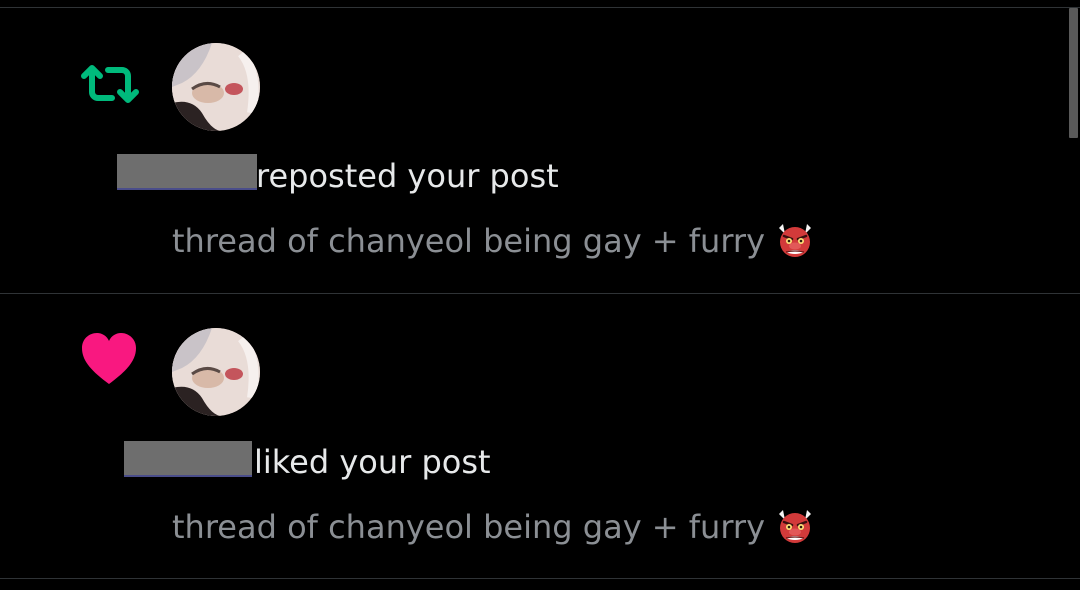 The image size is (1080, 590). What do you see at coordinates (110, 84) in the screenshot?
I see `repost-icon` at bounding box center [110, 84].